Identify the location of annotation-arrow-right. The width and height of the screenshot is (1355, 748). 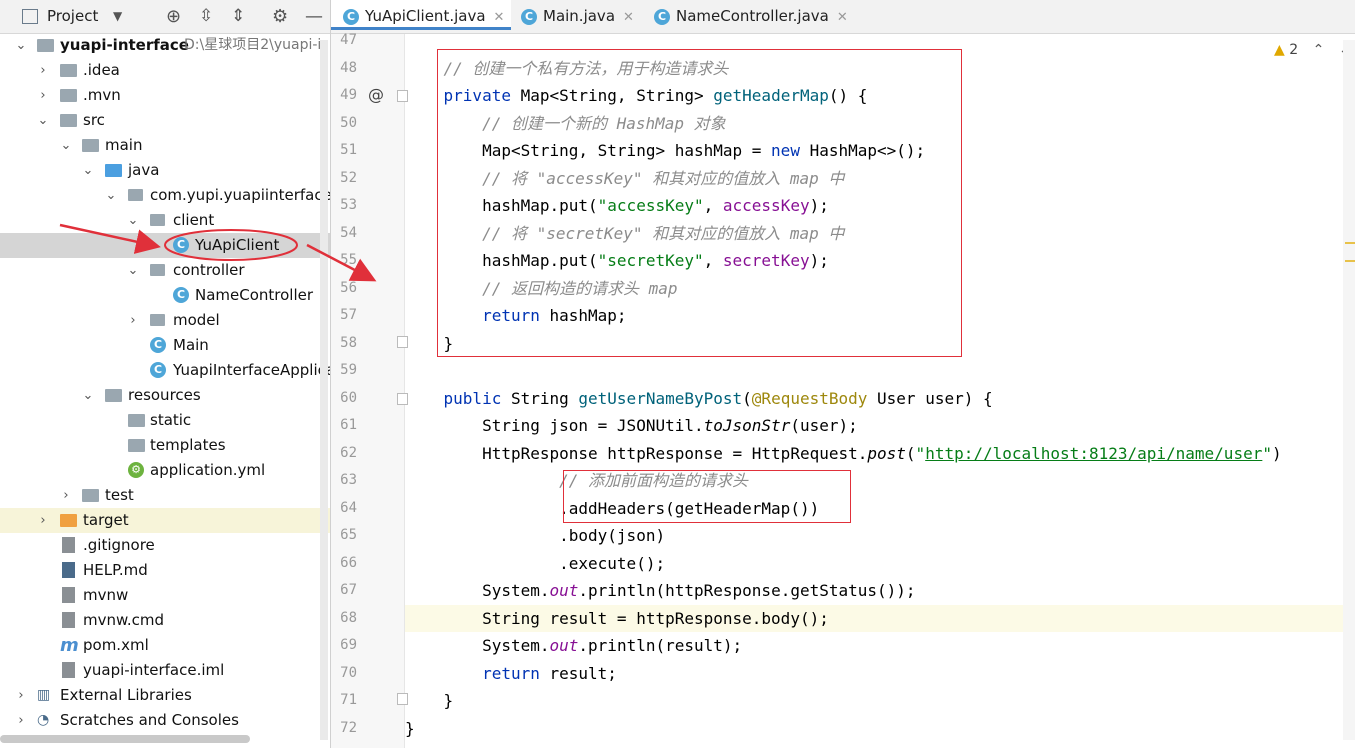
(341, 262).